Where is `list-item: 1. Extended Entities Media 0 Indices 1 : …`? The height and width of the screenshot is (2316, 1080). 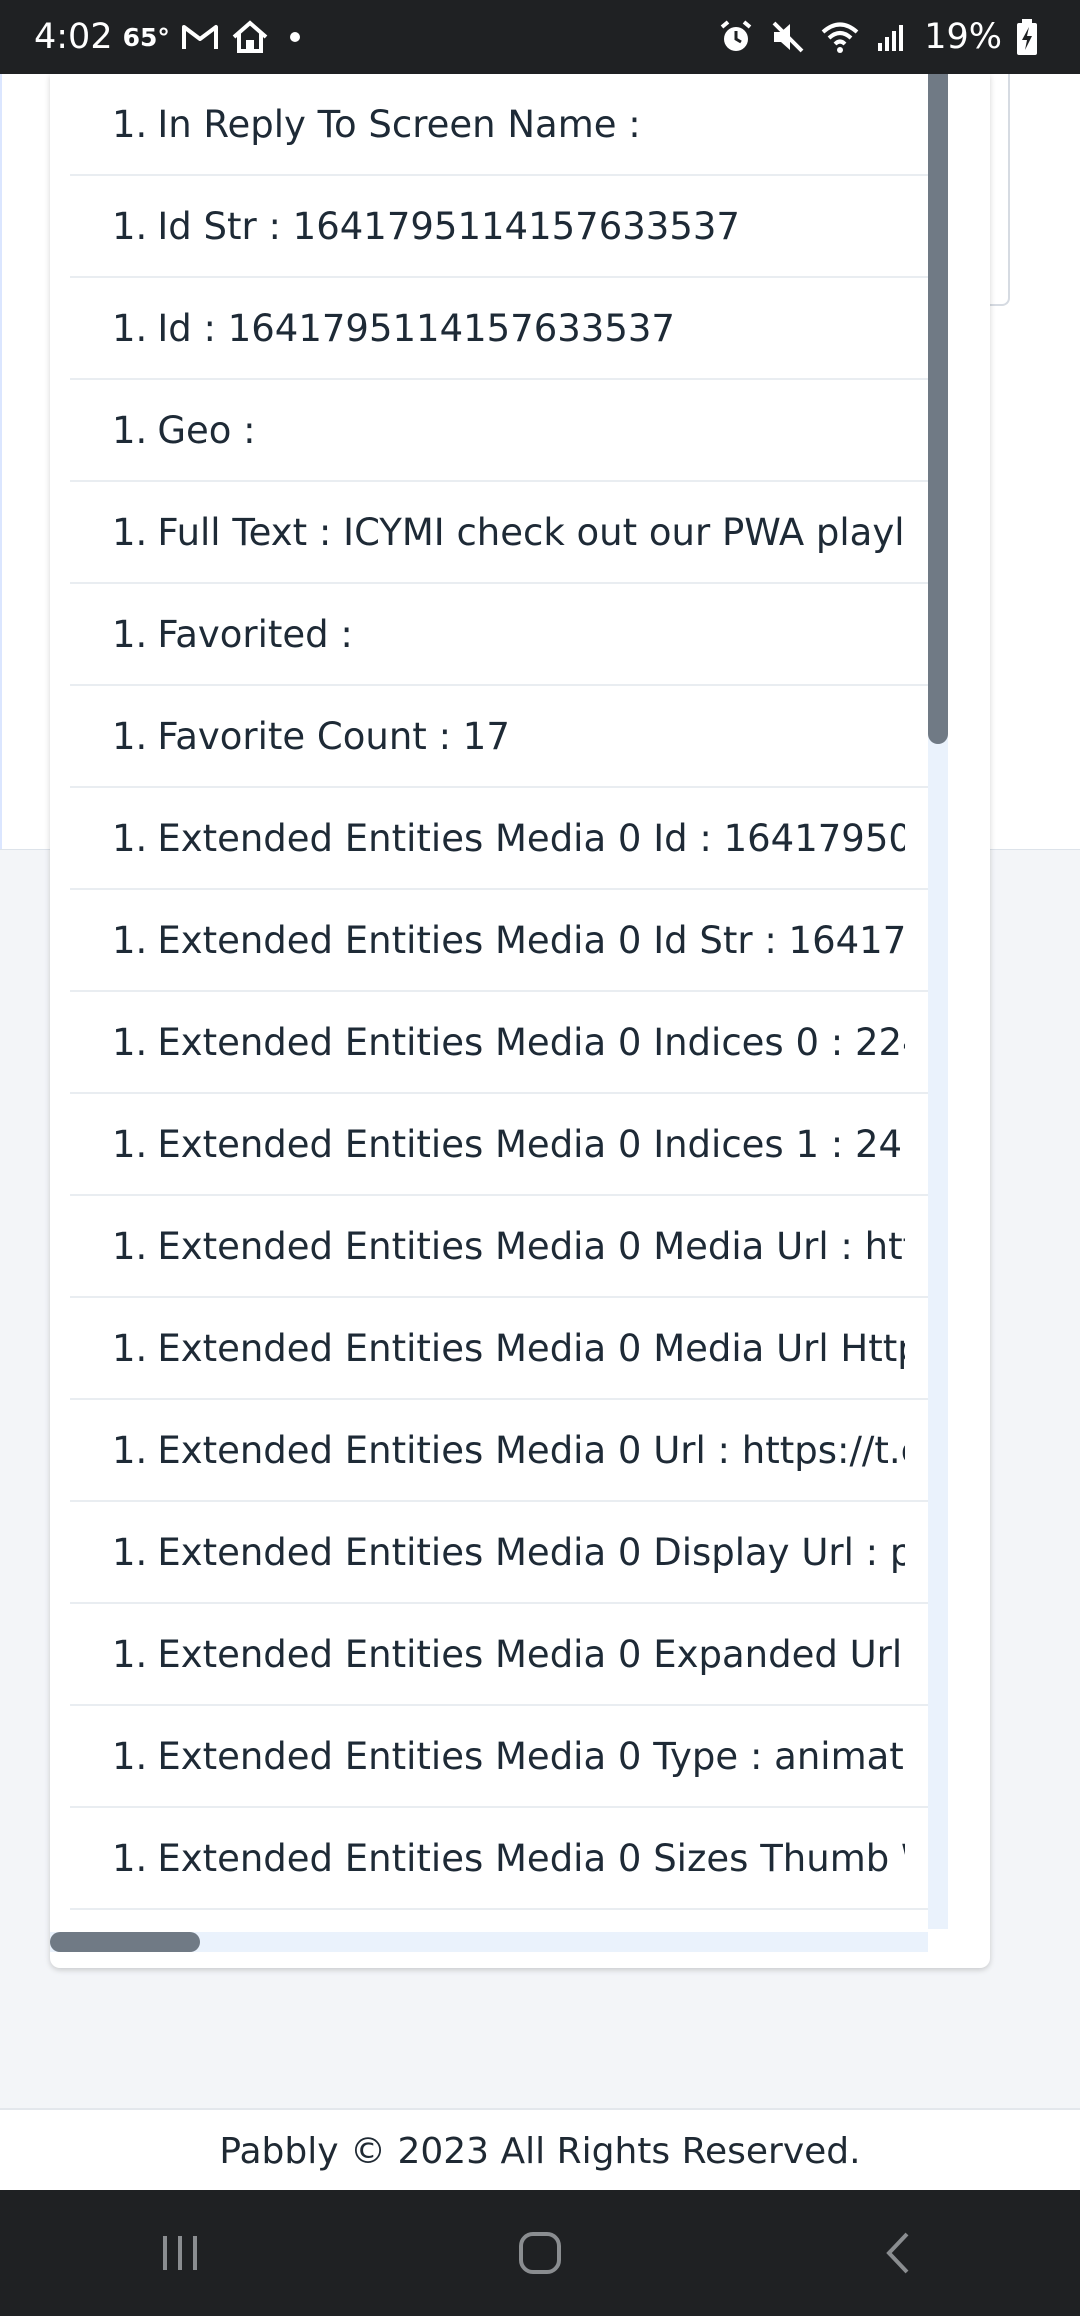
list-item: 1. Extended Entities Media 0 Indices 1 : … is located at coordinates (505, 1145).